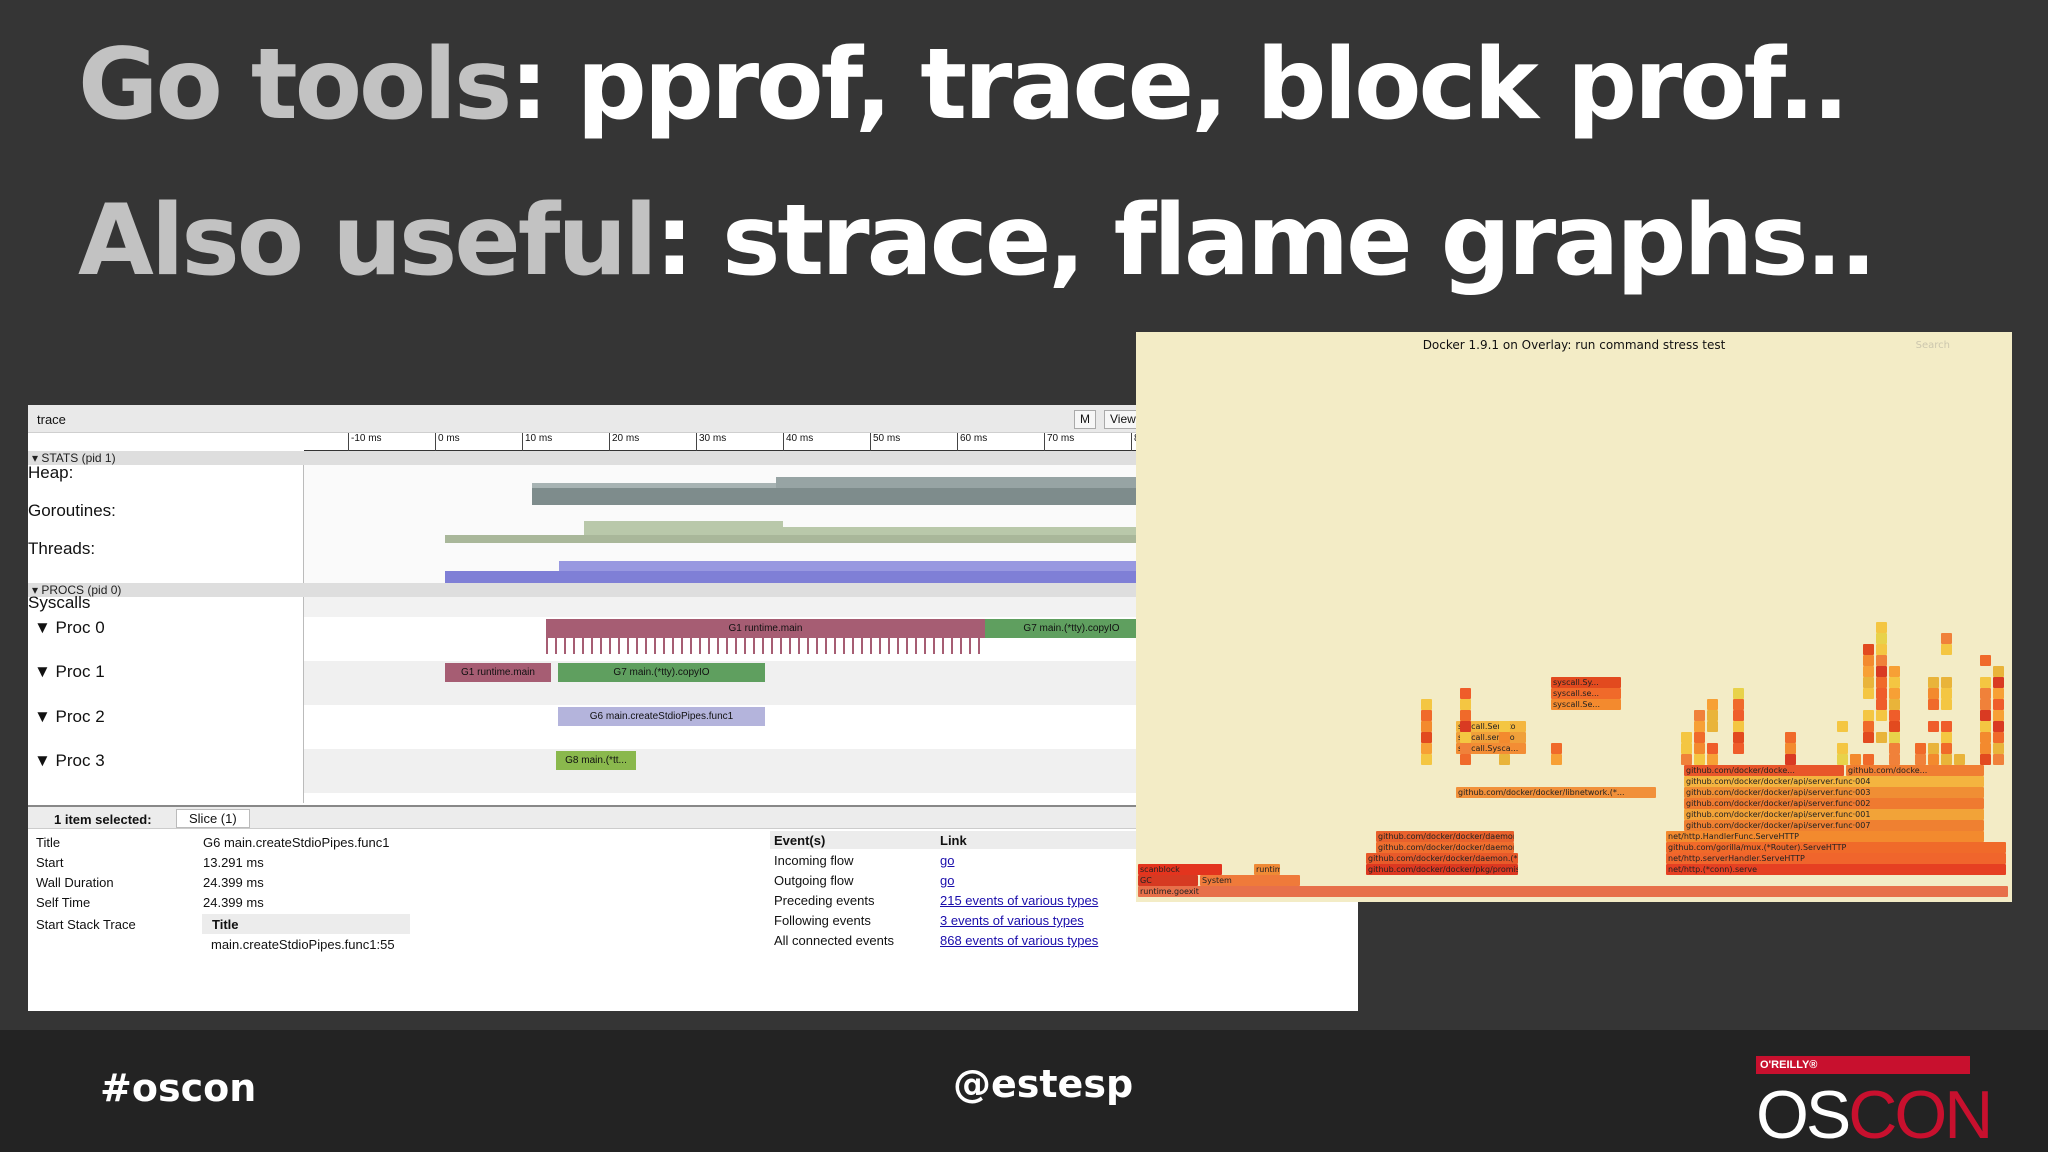  What do you see at coordinates (1012, 920) in the screenshot?
I see `following-events-link: 3 events of various types` at bounding box center [1012, 920].